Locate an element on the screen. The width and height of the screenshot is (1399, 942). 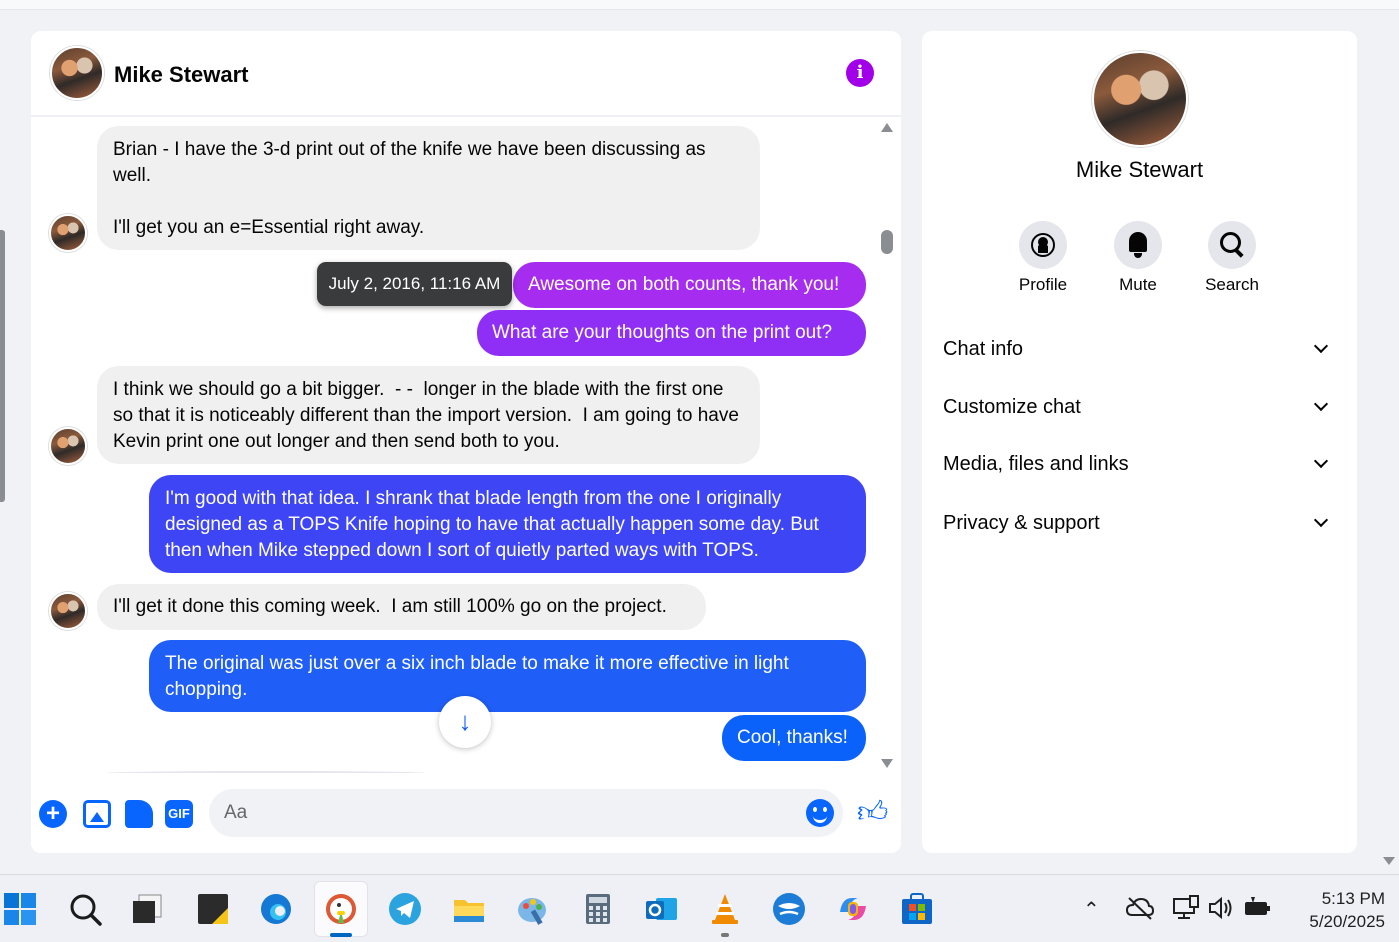
windows-taskbar: ⌃ 5:13 PM 5/20/2025 is located at coordinates (699, 908).